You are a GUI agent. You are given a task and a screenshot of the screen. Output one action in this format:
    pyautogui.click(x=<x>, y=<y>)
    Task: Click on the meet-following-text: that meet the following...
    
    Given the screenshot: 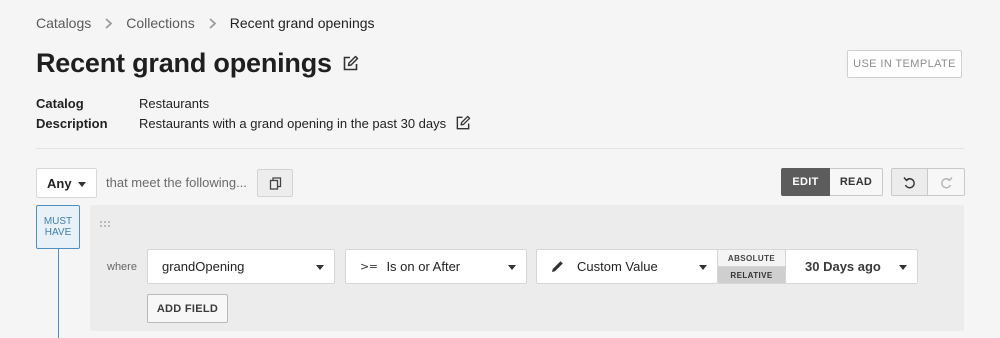 What is the action you would take?
    pyautogui.click(x=176, y=182)
    